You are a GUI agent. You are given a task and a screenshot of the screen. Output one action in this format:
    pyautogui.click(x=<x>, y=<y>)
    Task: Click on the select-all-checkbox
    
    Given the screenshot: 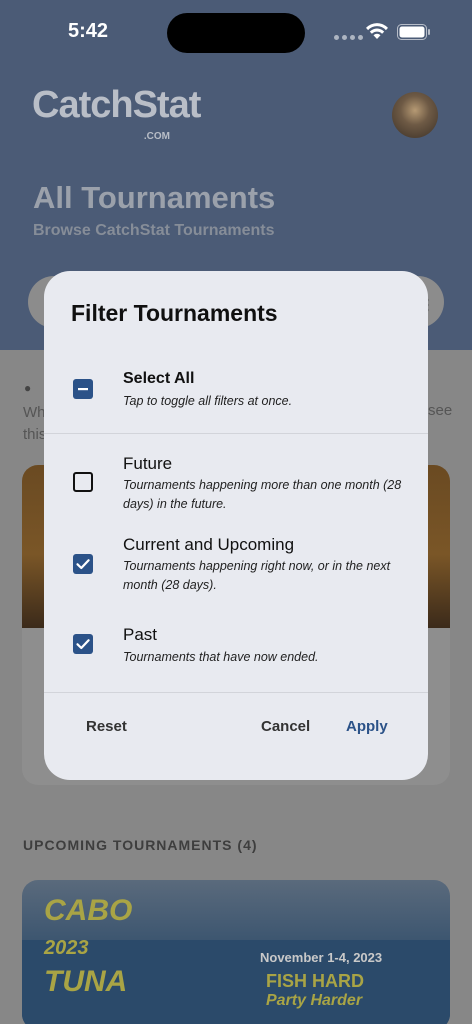 What is the action you would take?
    pyautogui.click(x=83, y=389)
    